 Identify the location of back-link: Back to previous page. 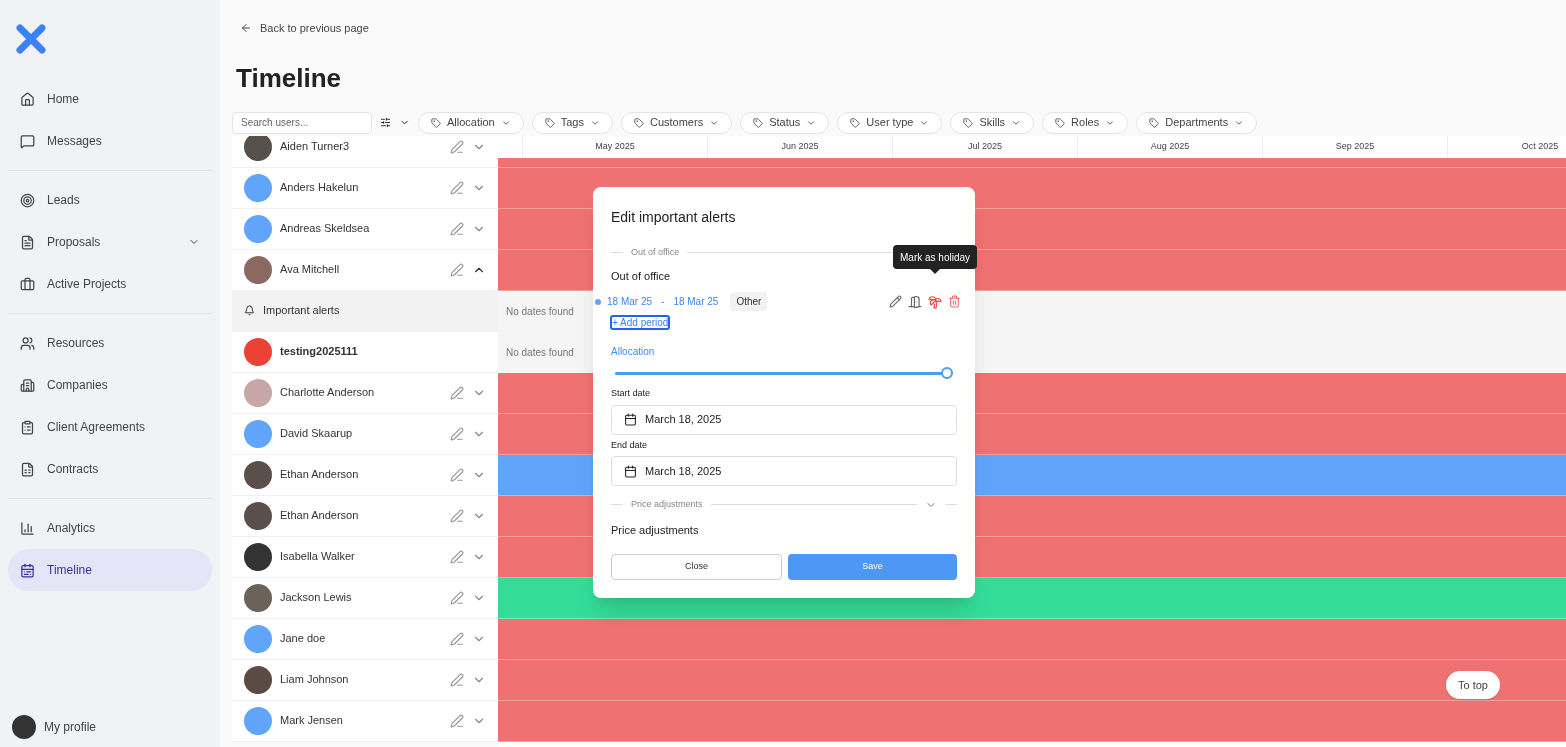
(314, 28).